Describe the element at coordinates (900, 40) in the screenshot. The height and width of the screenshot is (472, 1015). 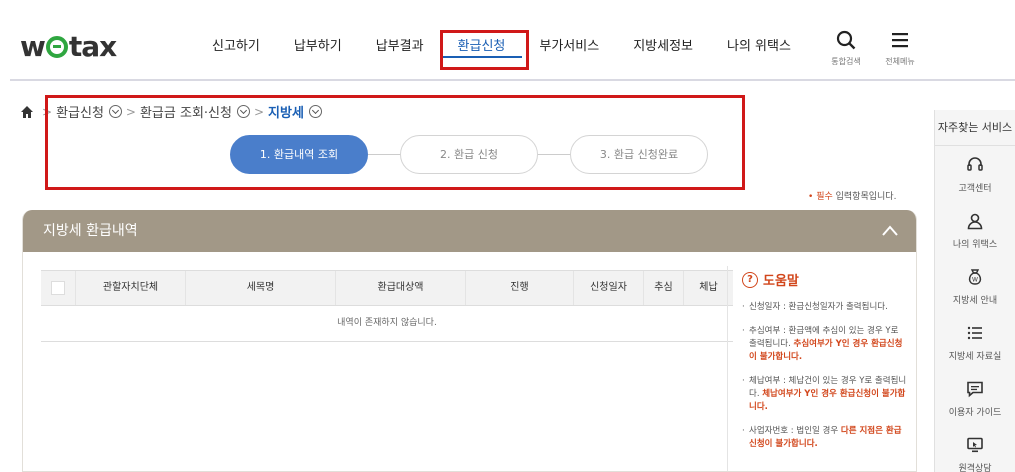
I see `hamburger-icon` at that location.